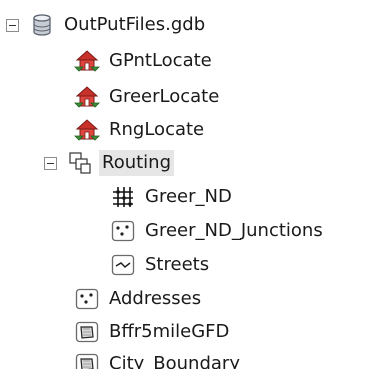 This screenshot has height=369, width=367. What do you see at coordinates (169, 331) in the screenshot?
I see `tree-item-label: Bffr5mileGFD` at bounding box center [169, 331].